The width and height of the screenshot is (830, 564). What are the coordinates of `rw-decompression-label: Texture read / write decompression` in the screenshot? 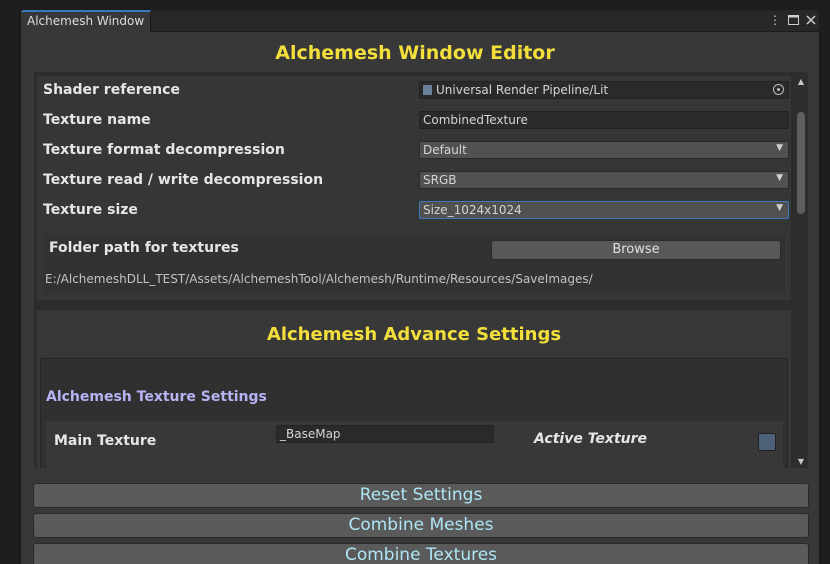 It's located at (183, 180).